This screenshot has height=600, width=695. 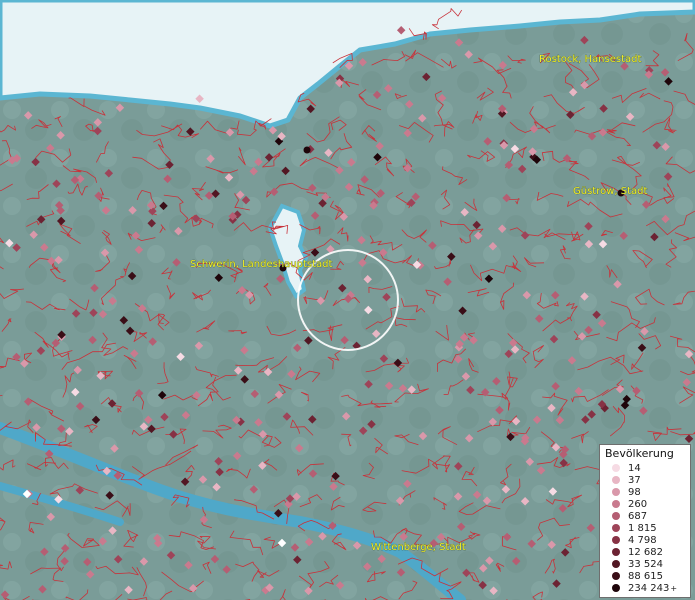 I want to click on legend-label: 37, so click(x=634, y=480).